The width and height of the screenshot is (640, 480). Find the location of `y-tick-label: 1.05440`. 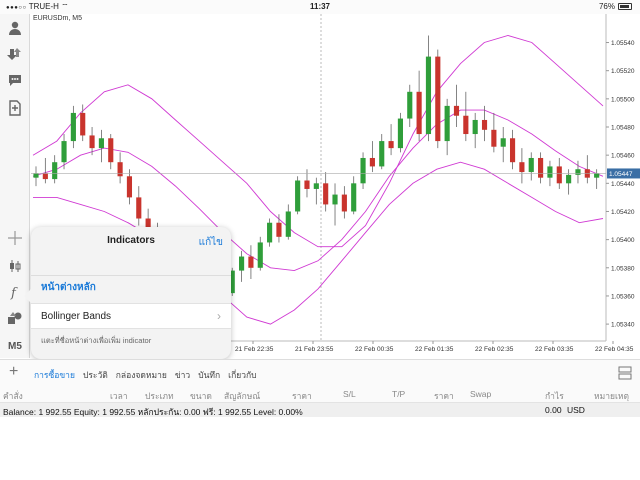

y-tick-label: 1.05440 is located at coordinates (623, 184).